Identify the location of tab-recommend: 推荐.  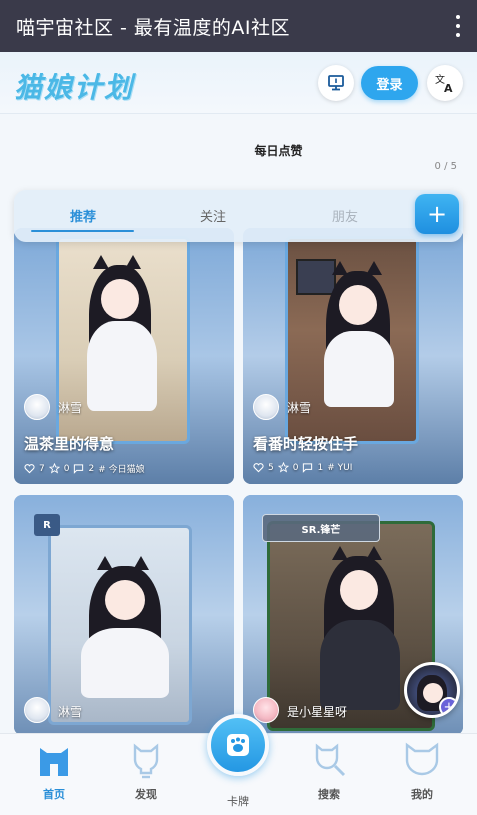
(83, 215).